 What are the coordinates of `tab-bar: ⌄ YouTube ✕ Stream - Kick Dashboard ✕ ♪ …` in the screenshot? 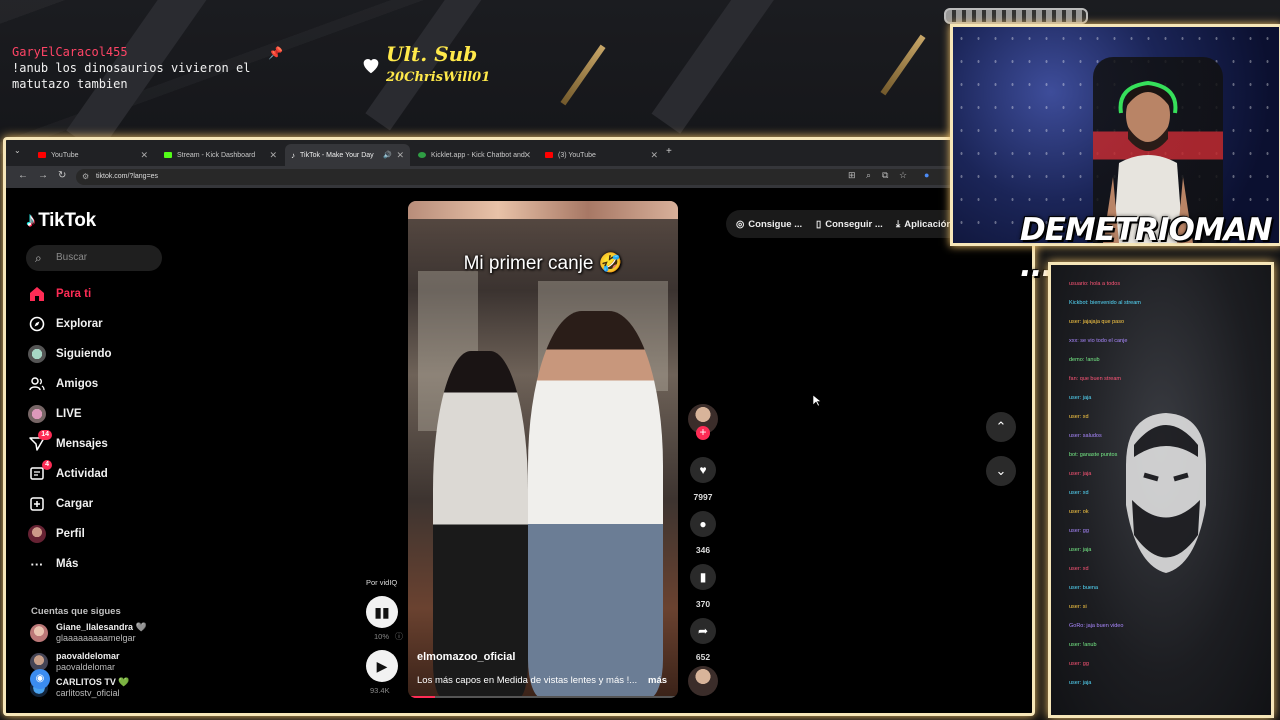 It's located at (519, 153).